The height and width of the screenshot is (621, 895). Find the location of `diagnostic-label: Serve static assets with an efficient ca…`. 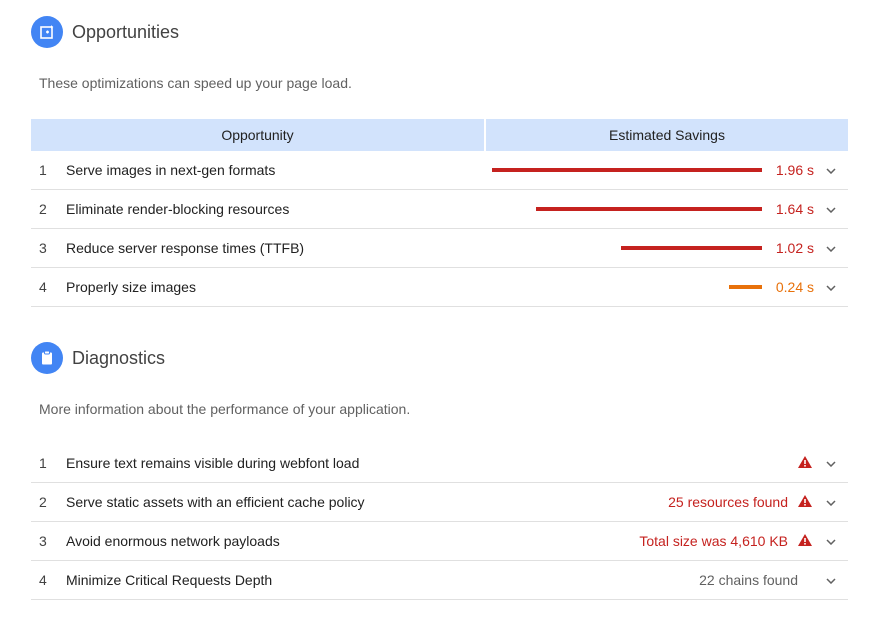

diagnostic-label: Serve static assets with an efficient ca… is located at coordinates (215, 502).